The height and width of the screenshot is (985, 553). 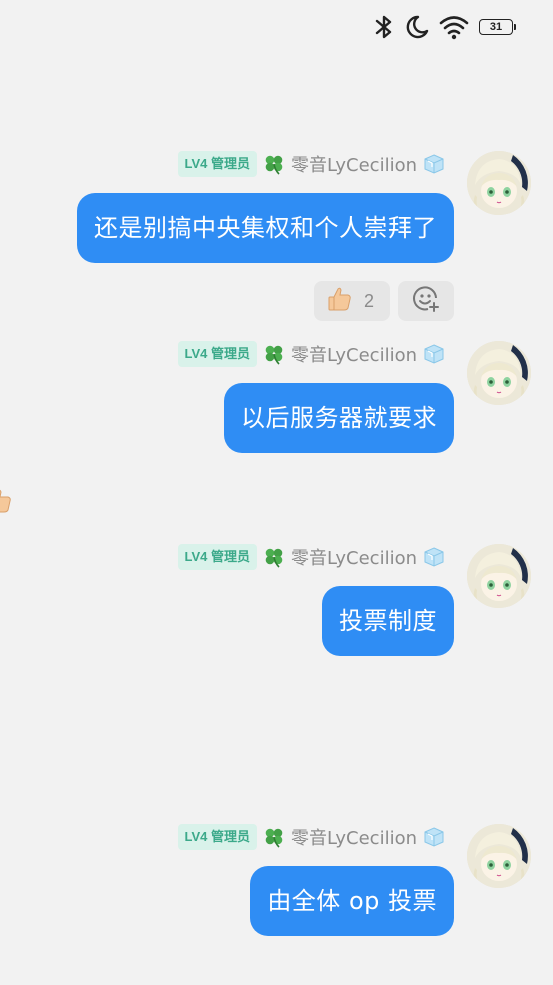 I want to click on message-bubble: 还是别搞中央集权和个人崇拜了, so click(x=265, y=228).